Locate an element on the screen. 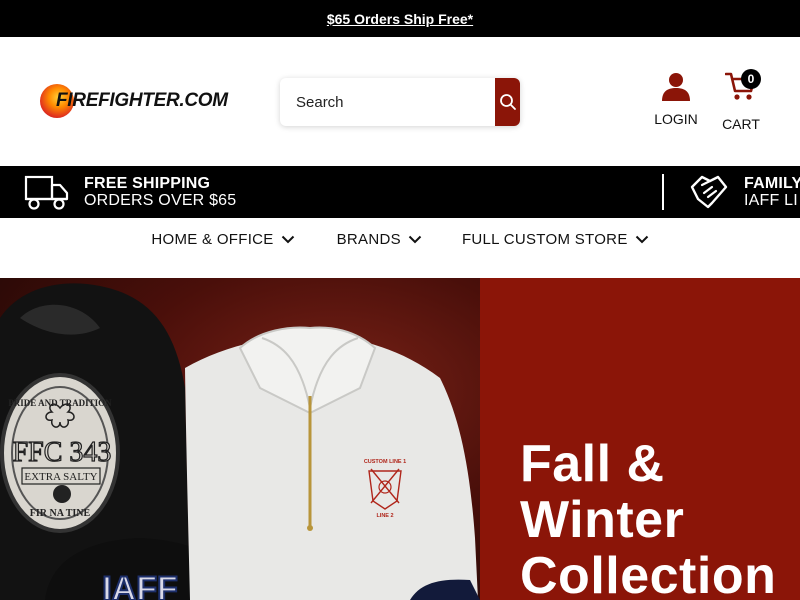  nav-item-brands: BRANDS is located at coordinates (379, 239).